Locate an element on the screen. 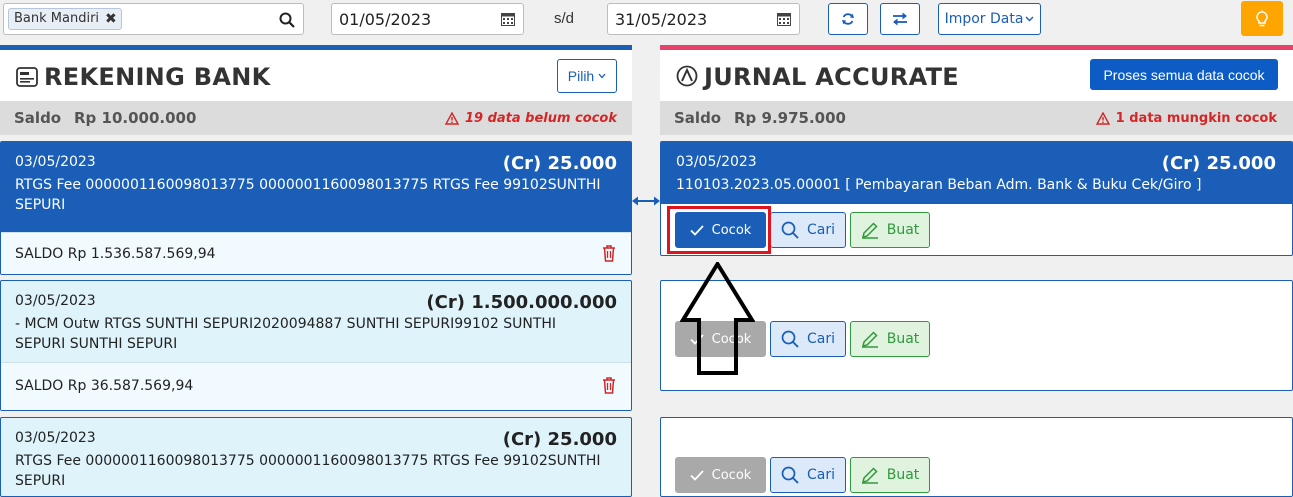 The image size is (1293, 497). swap-button is located at coordinates (900, 19).